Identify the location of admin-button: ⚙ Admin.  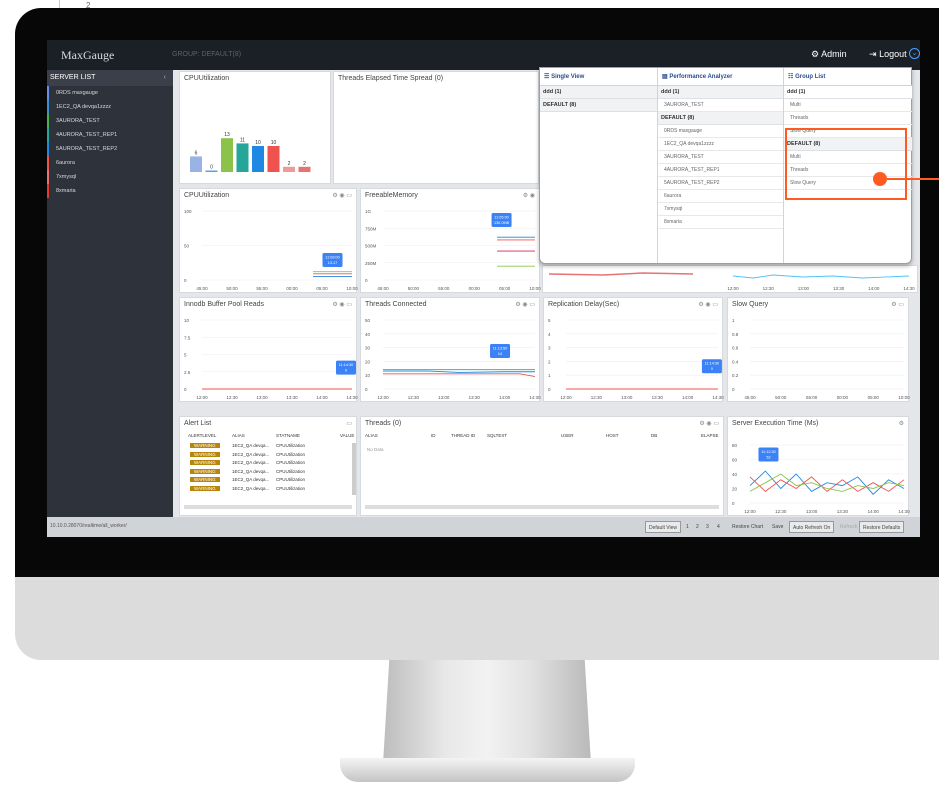
(829, 54).